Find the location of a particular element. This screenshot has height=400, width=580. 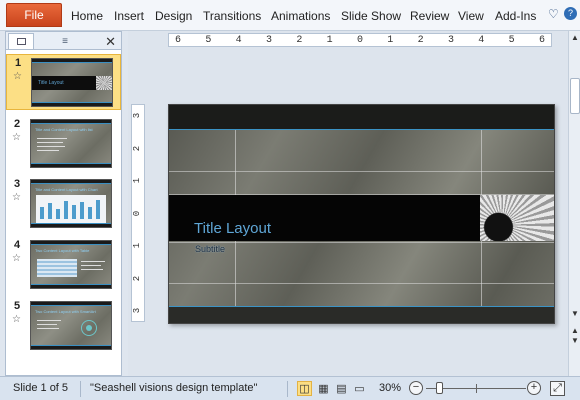

scroll-down-icon: ▼ is located at coordinates (575, 313).